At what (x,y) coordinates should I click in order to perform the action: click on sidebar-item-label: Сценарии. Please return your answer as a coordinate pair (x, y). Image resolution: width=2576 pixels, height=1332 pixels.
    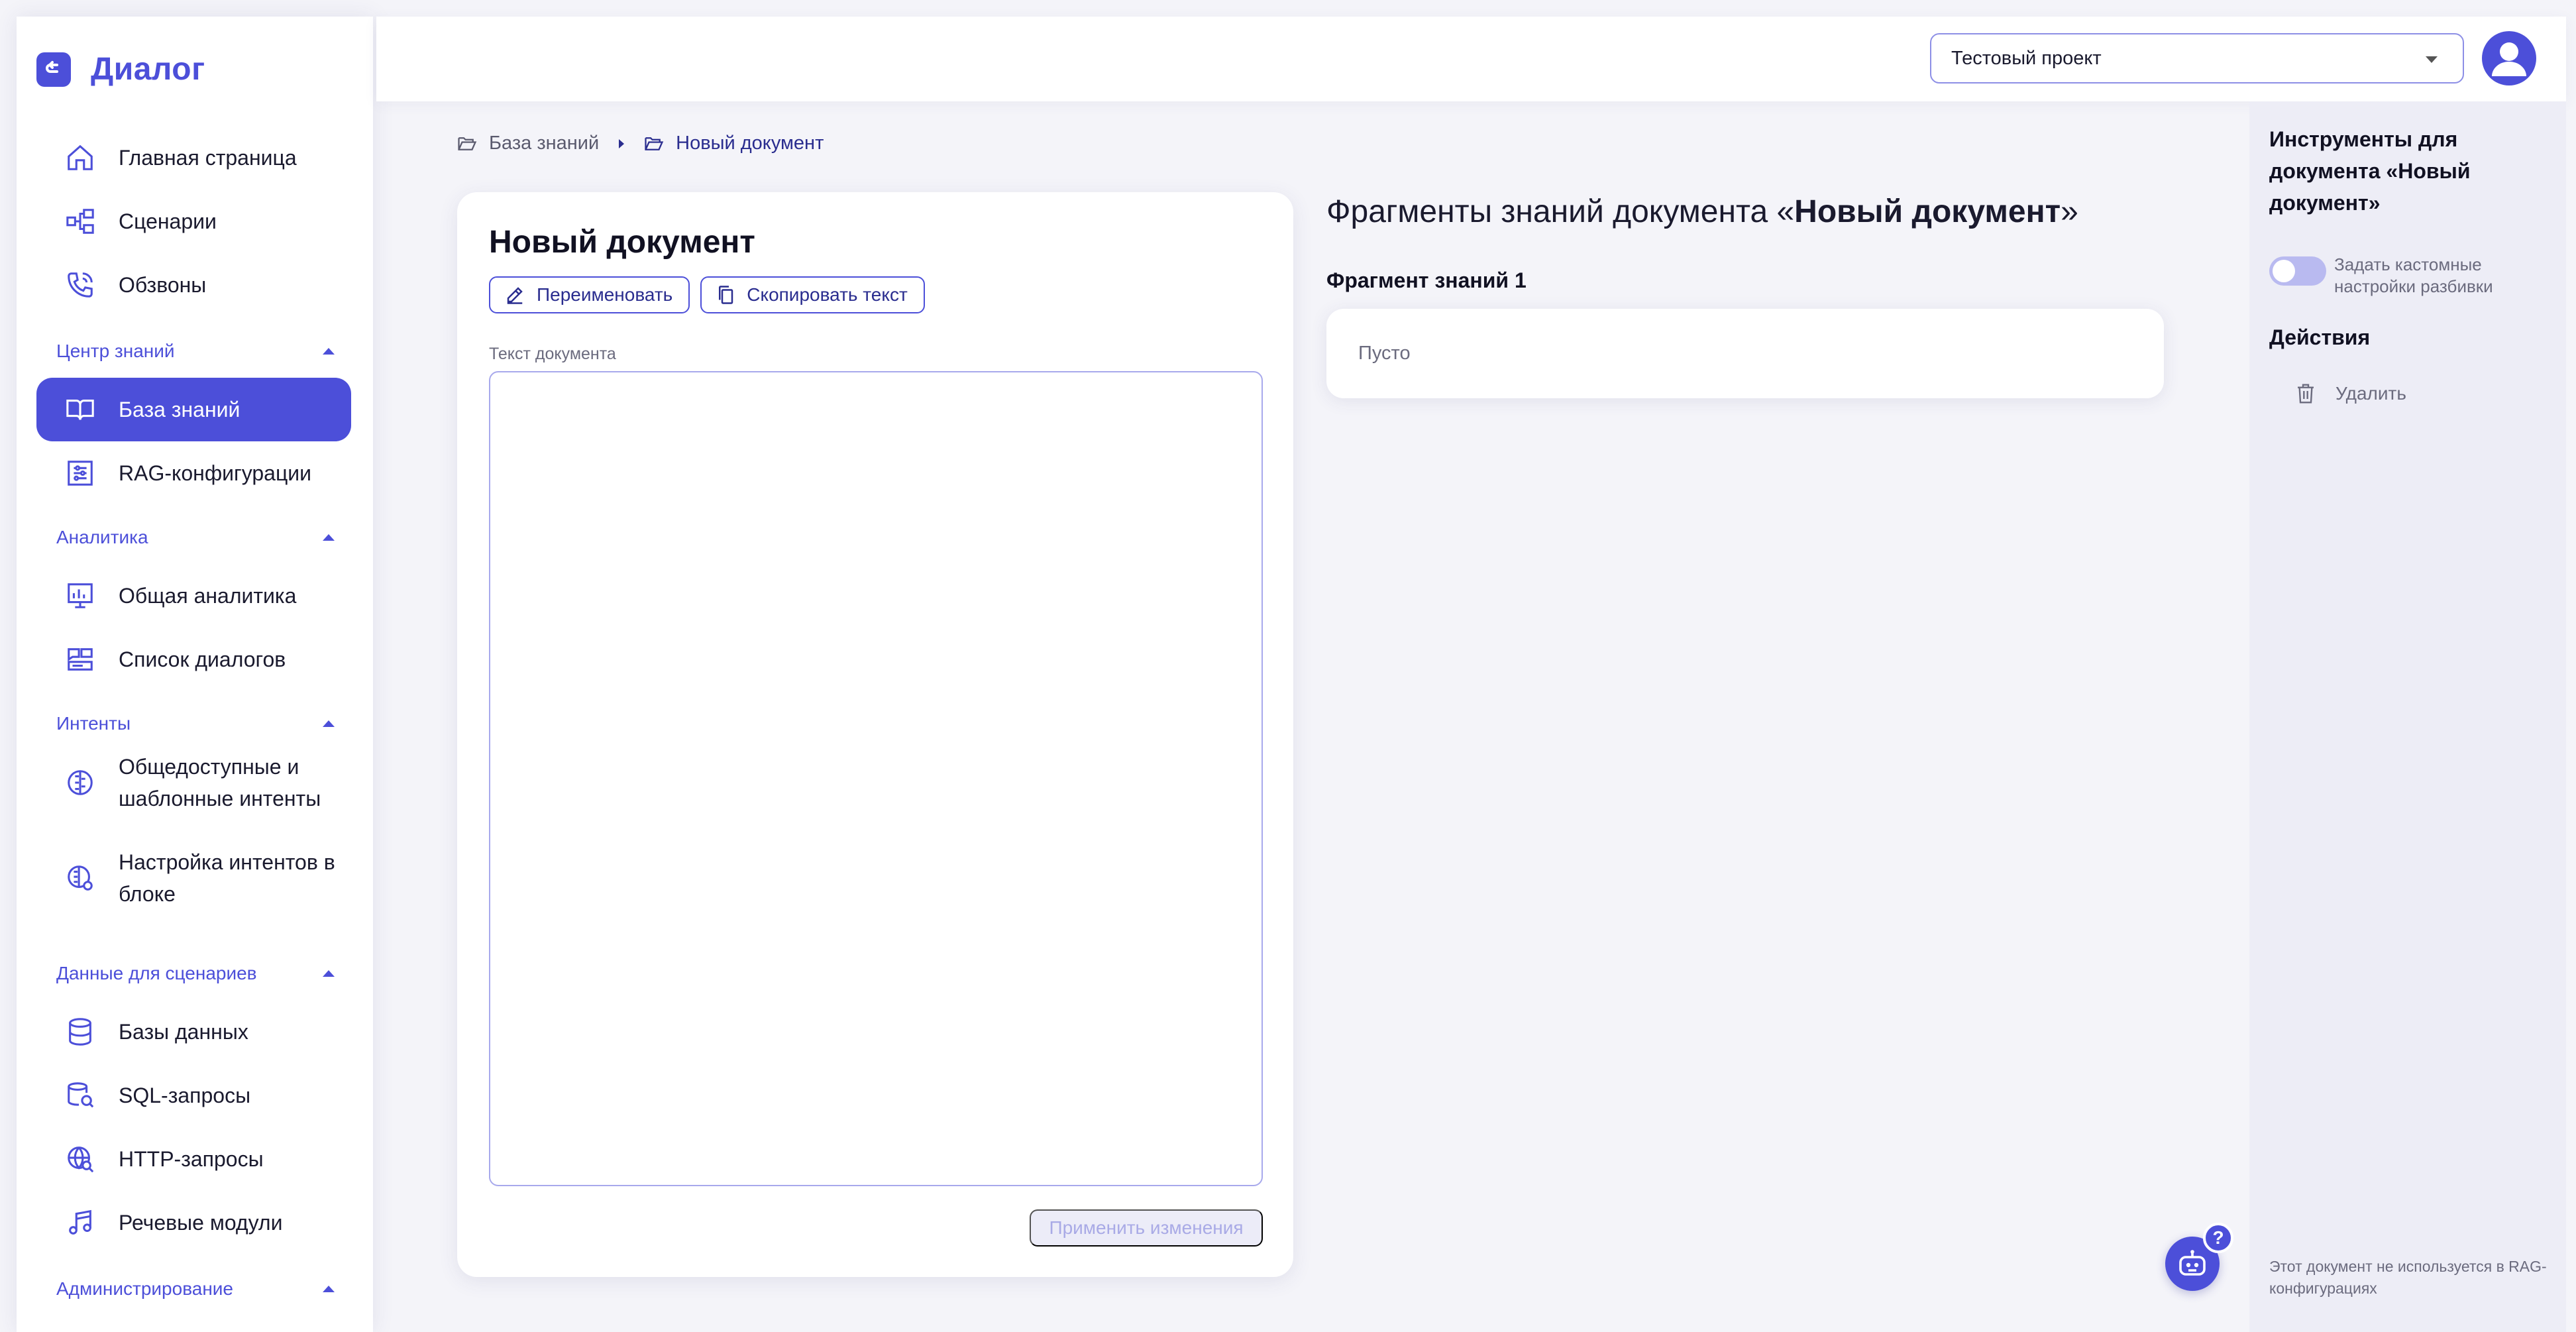
    Looking at the image, I should click on (168, 221).